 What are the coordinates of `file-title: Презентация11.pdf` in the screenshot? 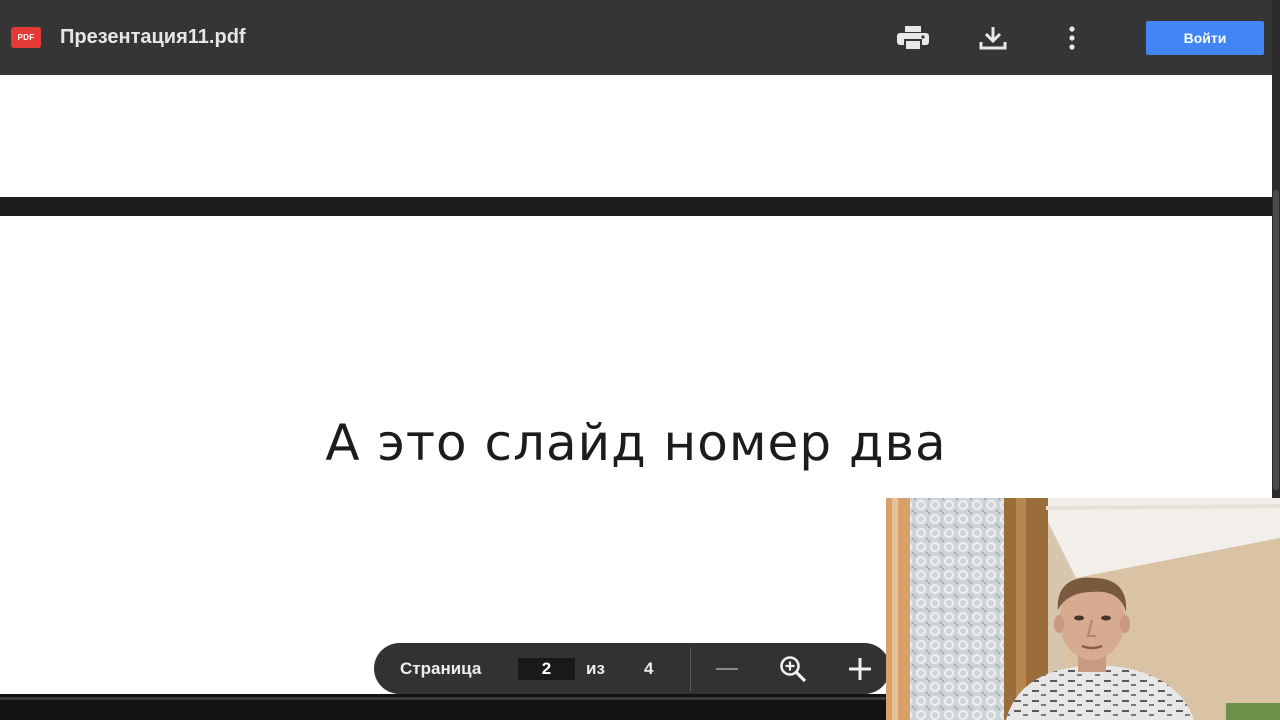 It's located at (153, 37).